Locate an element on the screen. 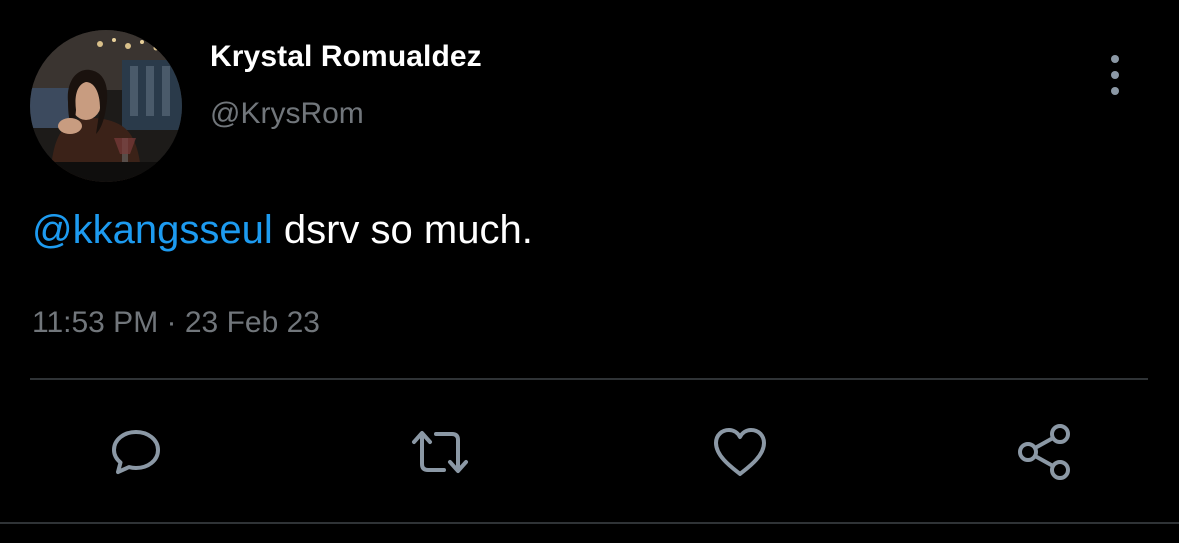  share-icon is located at coordinates (1044, 452).